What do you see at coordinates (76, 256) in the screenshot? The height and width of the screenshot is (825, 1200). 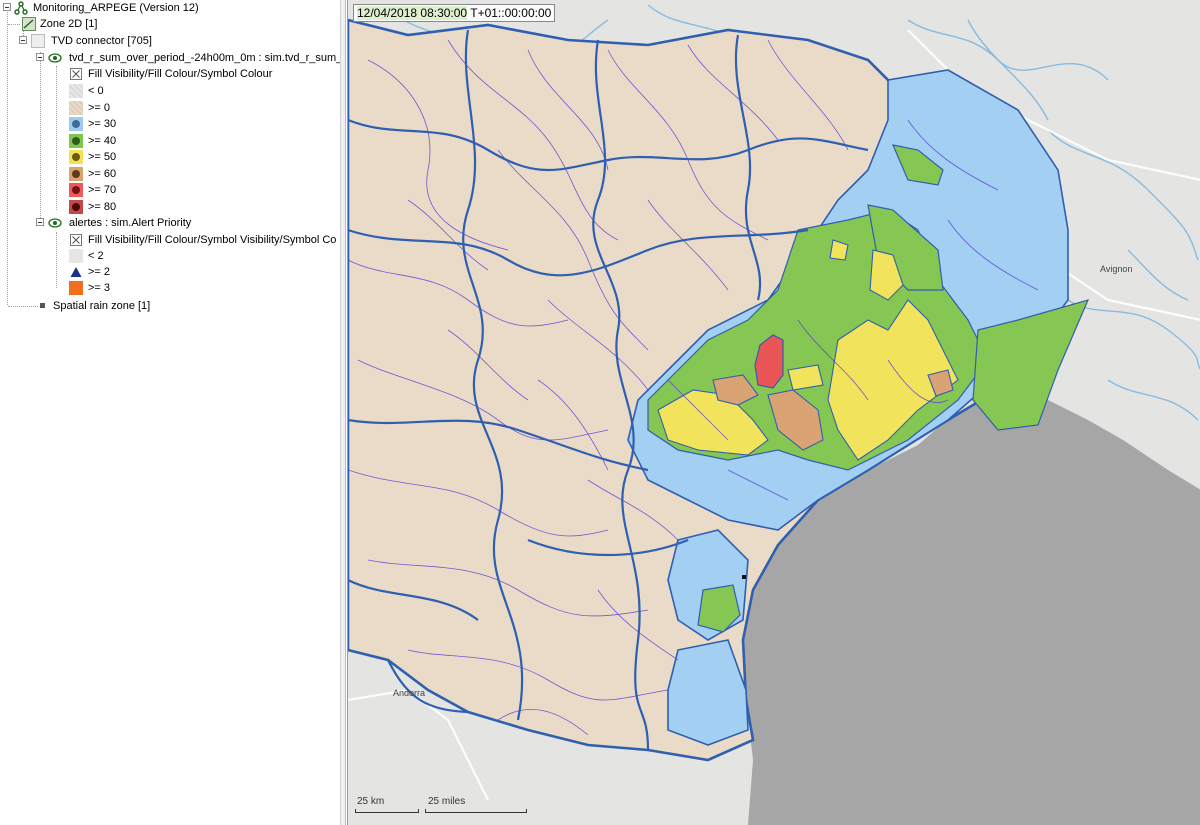 I see `empty-swatch-icon` at bounding box center [76, 256].